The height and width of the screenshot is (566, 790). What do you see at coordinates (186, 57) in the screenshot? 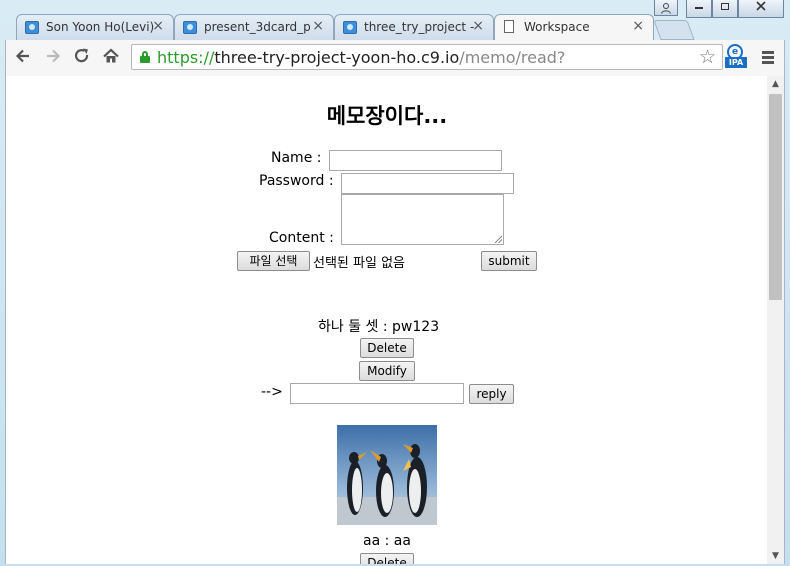
I see `url-scheme: https://` at bounding box center [186, 57].